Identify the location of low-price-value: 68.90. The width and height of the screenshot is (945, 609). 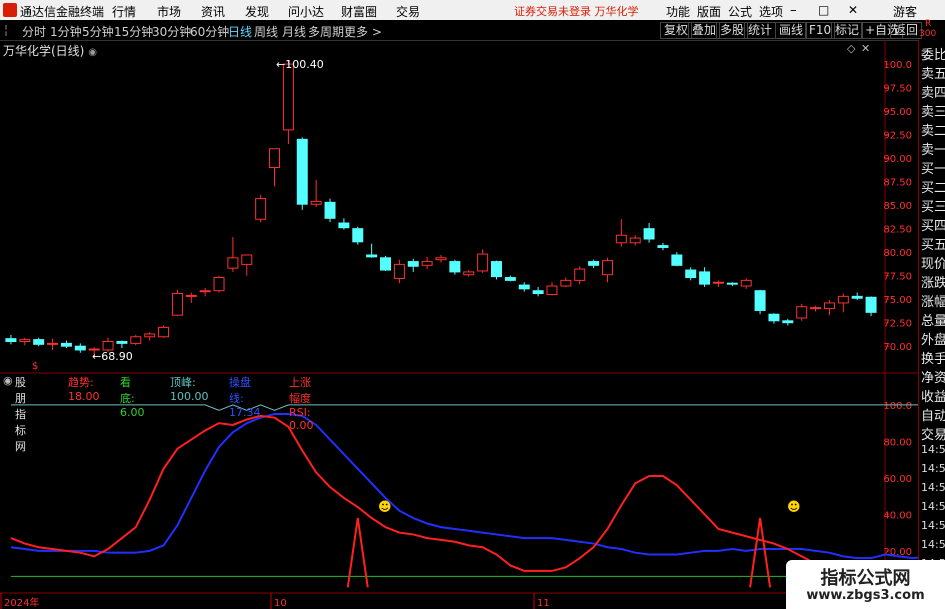
(117, 356).